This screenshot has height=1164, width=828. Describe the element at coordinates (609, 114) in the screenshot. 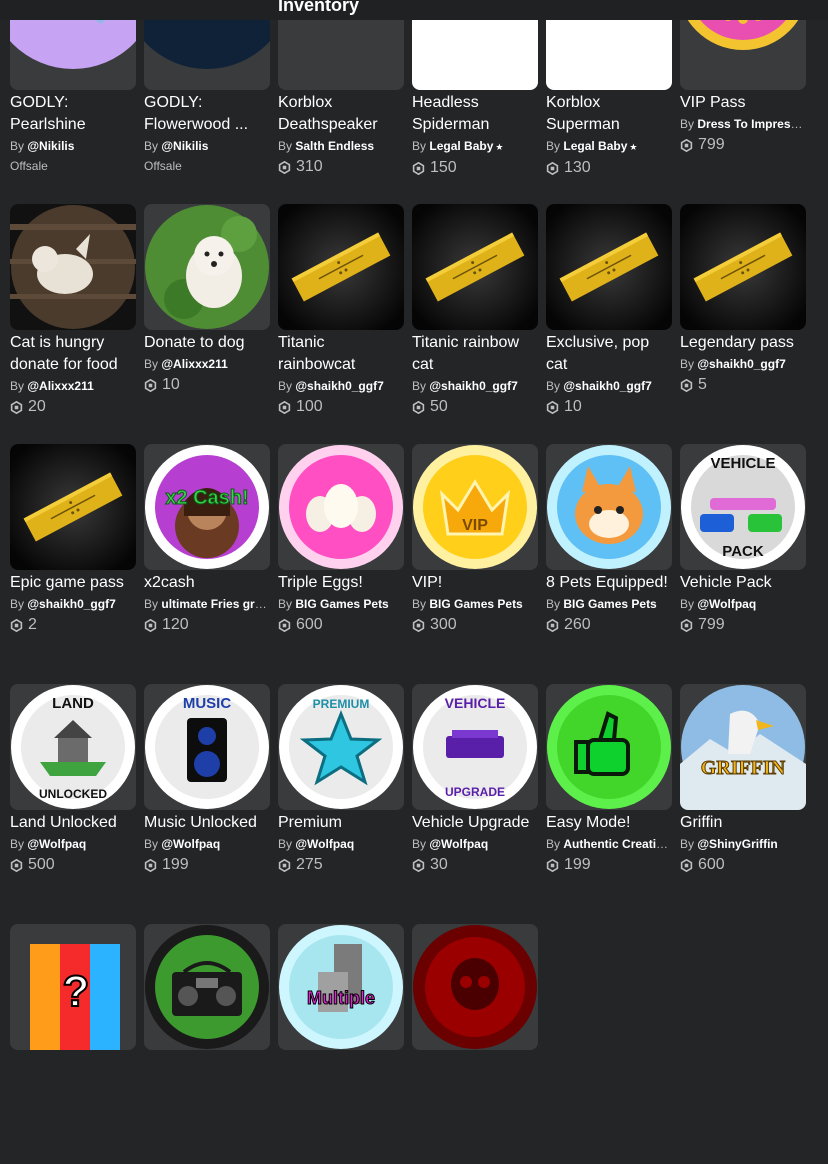

I see `item-name: Korblox Superman` at that location.